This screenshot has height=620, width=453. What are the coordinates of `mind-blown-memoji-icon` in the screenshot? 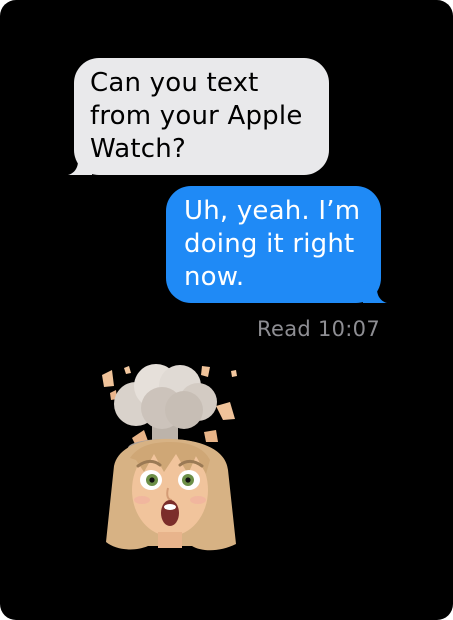 It's located at (169, 457).